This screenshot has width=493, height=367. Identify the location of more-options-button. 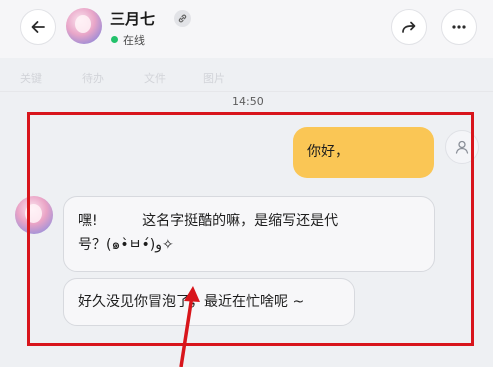
(459, 27).